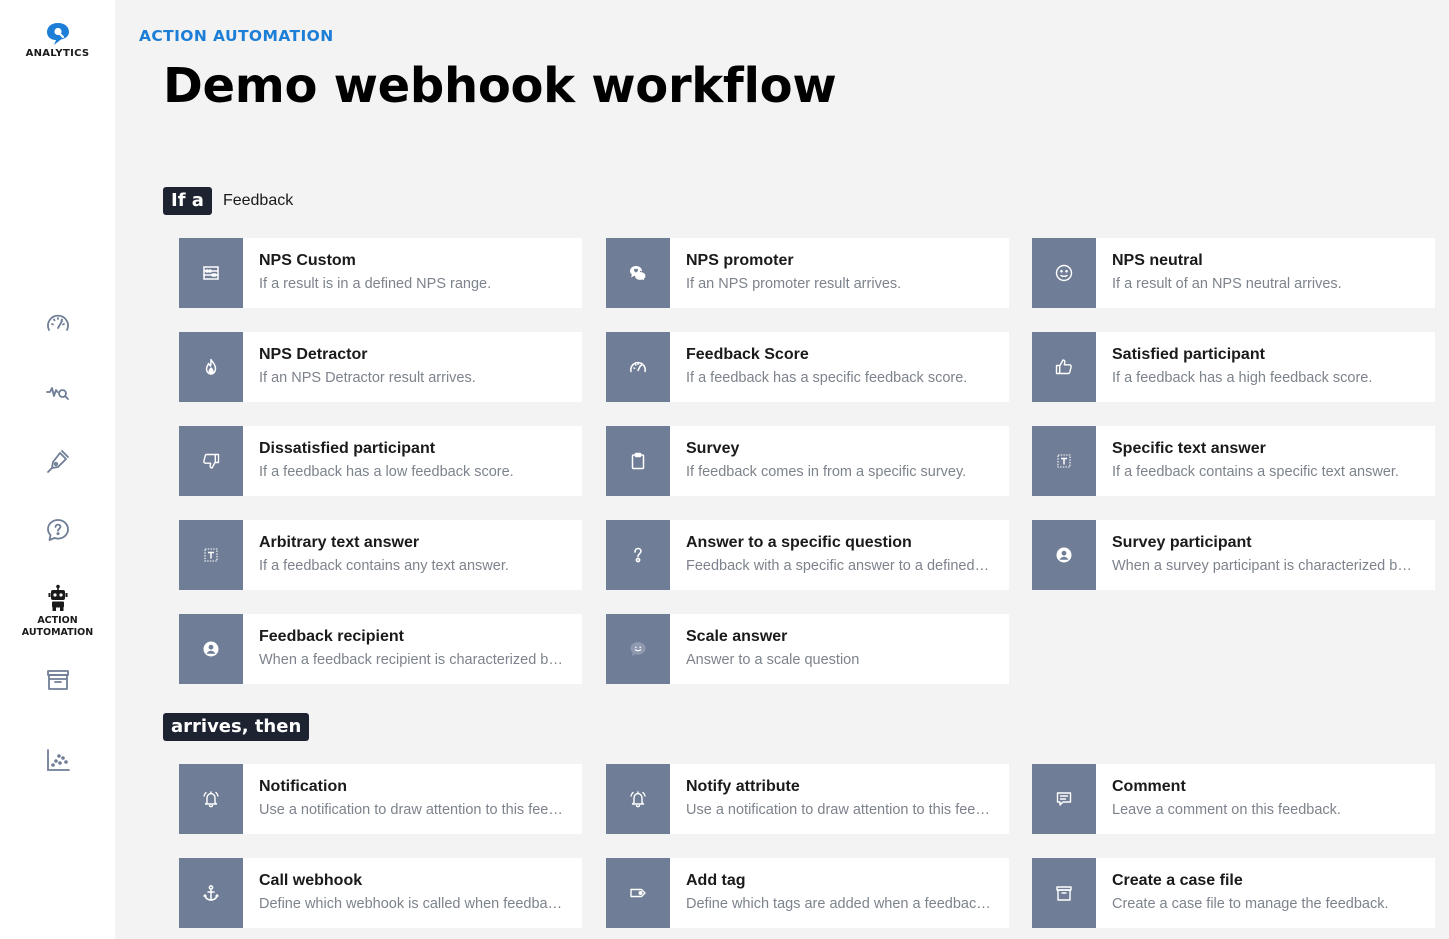 Image resolution: width=1449 pixels, height=939 pixels. What do you see at coordinates (384, 566) in the screenshot?
I see `card-description: If a feedback contains any text answer.` at bounding box center [384, 566].